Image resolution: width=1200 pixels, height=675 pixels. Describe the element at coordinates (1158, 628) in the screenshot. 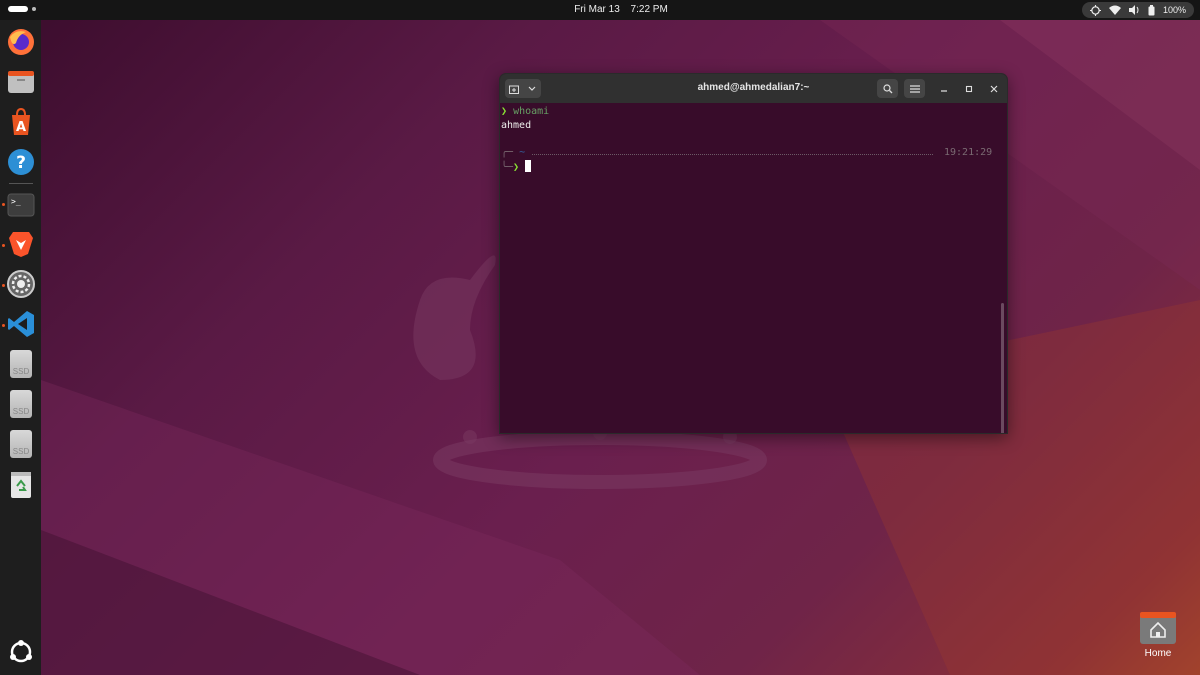

I see `home-folder-icon` at that location.